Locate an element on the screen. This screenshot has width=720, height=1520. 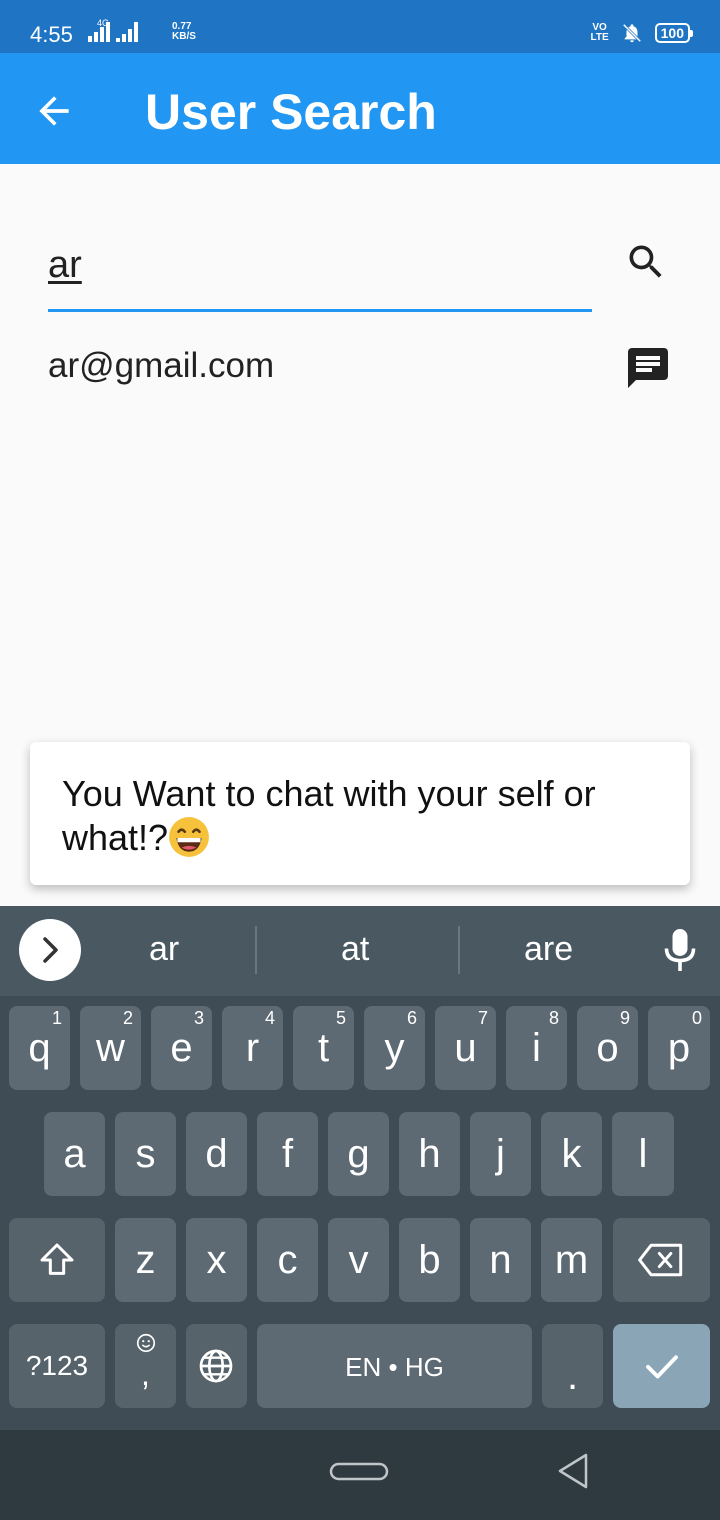
key-f: f is located at coordinates (287, 1154).